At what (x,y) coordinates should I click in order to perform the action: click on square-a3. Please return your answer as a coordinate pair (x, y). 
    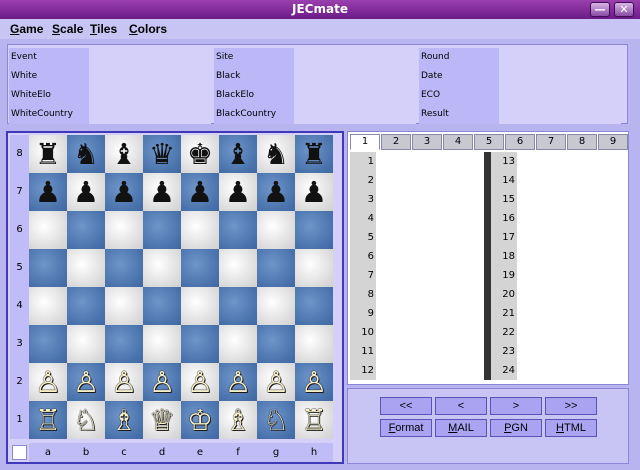
    Looking at the image, I should click on (48, 344).